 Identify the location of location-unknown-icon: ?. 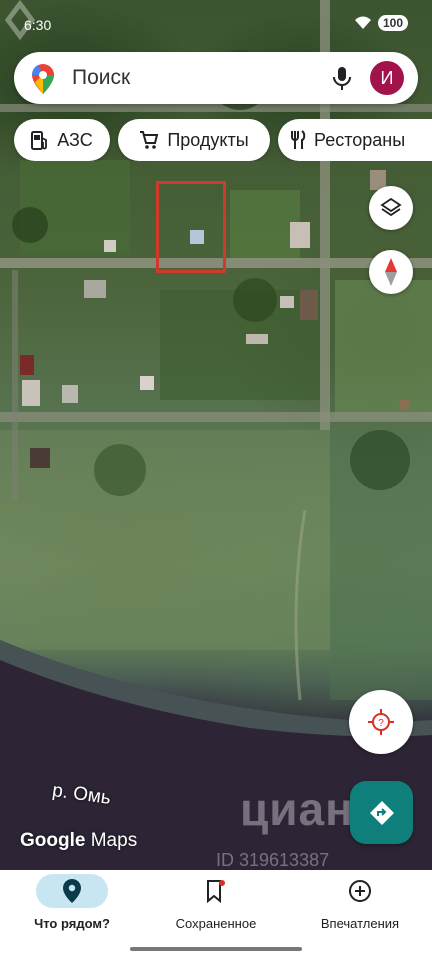
(381, 722).